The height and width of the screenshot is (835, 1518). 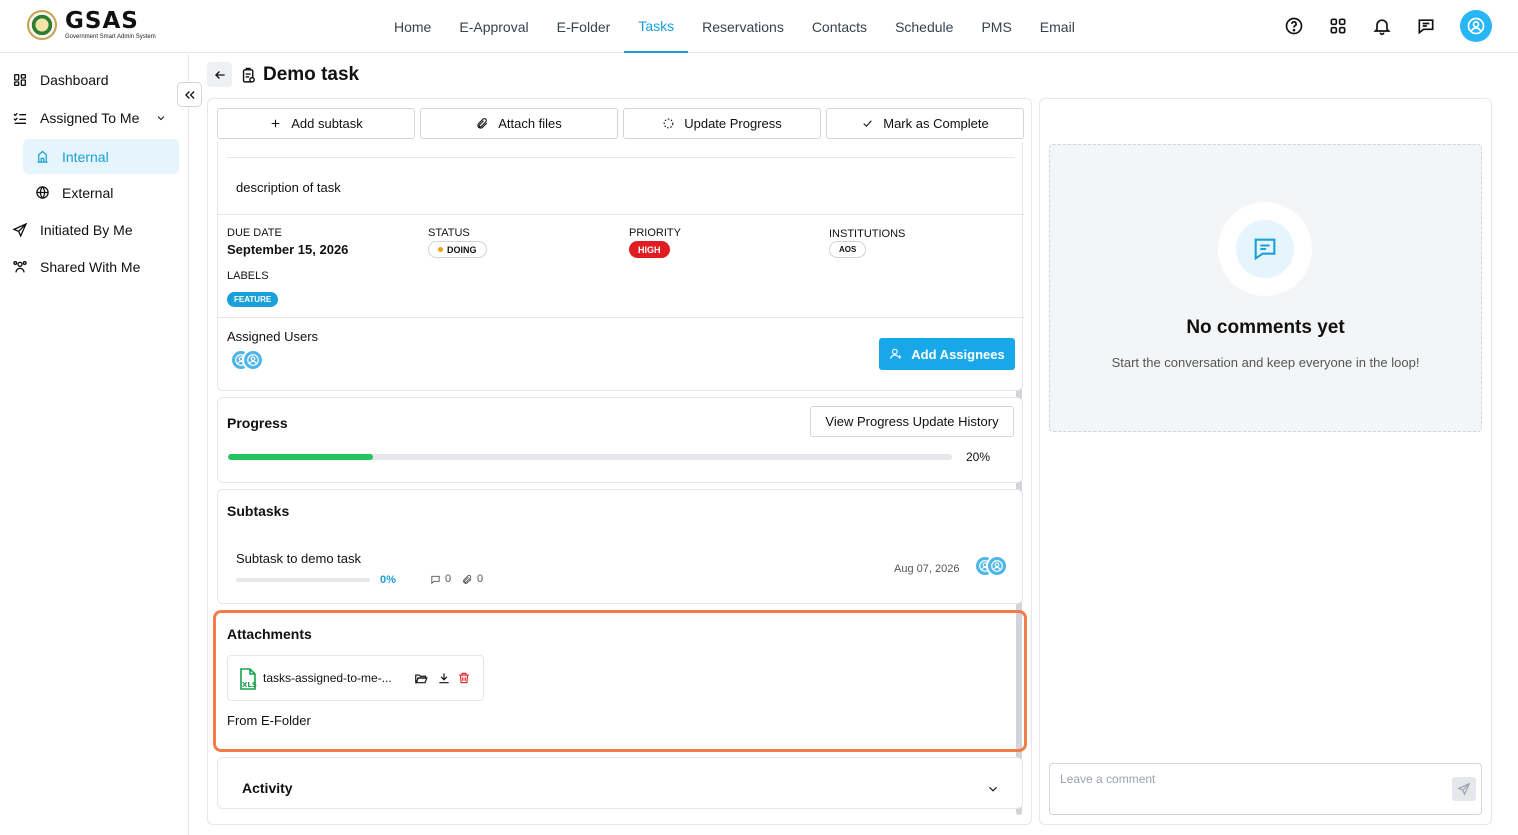 I want to click on progress-bar-track, so click(x=590, y=457).